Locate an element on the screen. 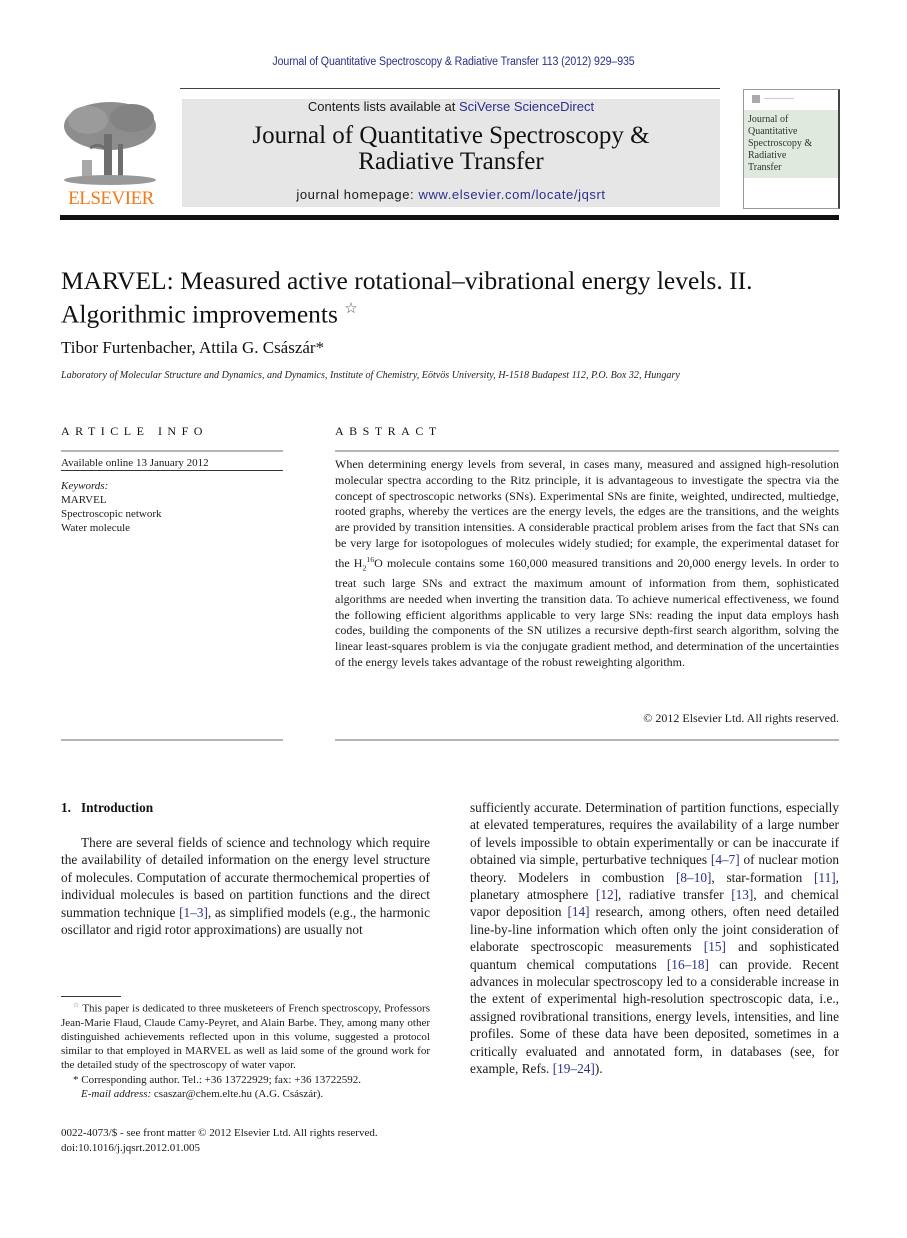 The width and height of the screenshot is (907, 1238). reference-link: [16–18] is located at coordinates (688, 964).